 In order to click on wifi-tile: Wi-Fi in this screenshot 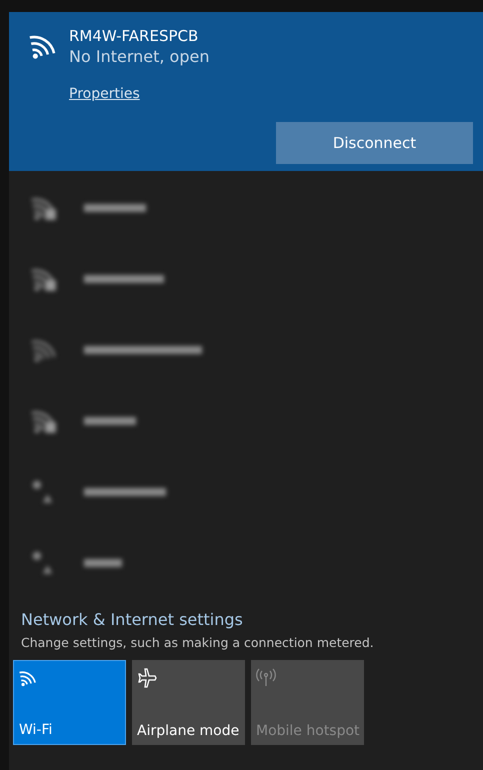, I will do `click(69, 702)`.